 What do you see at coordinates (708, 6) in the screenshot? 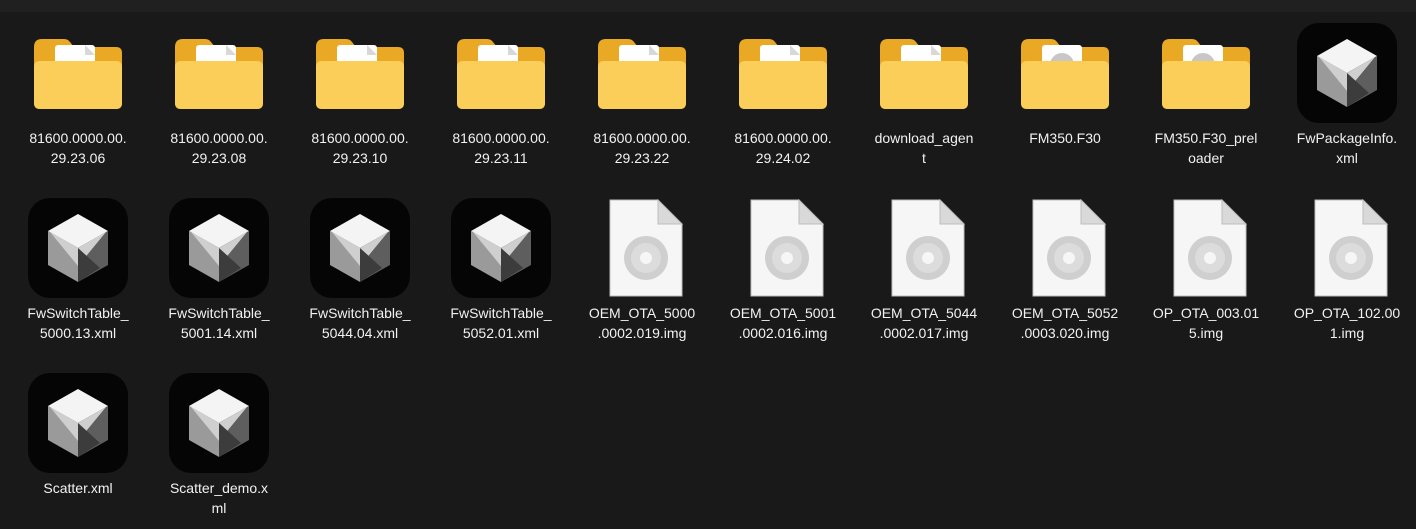
I see `top-strip` at bounding box center [708, 6].